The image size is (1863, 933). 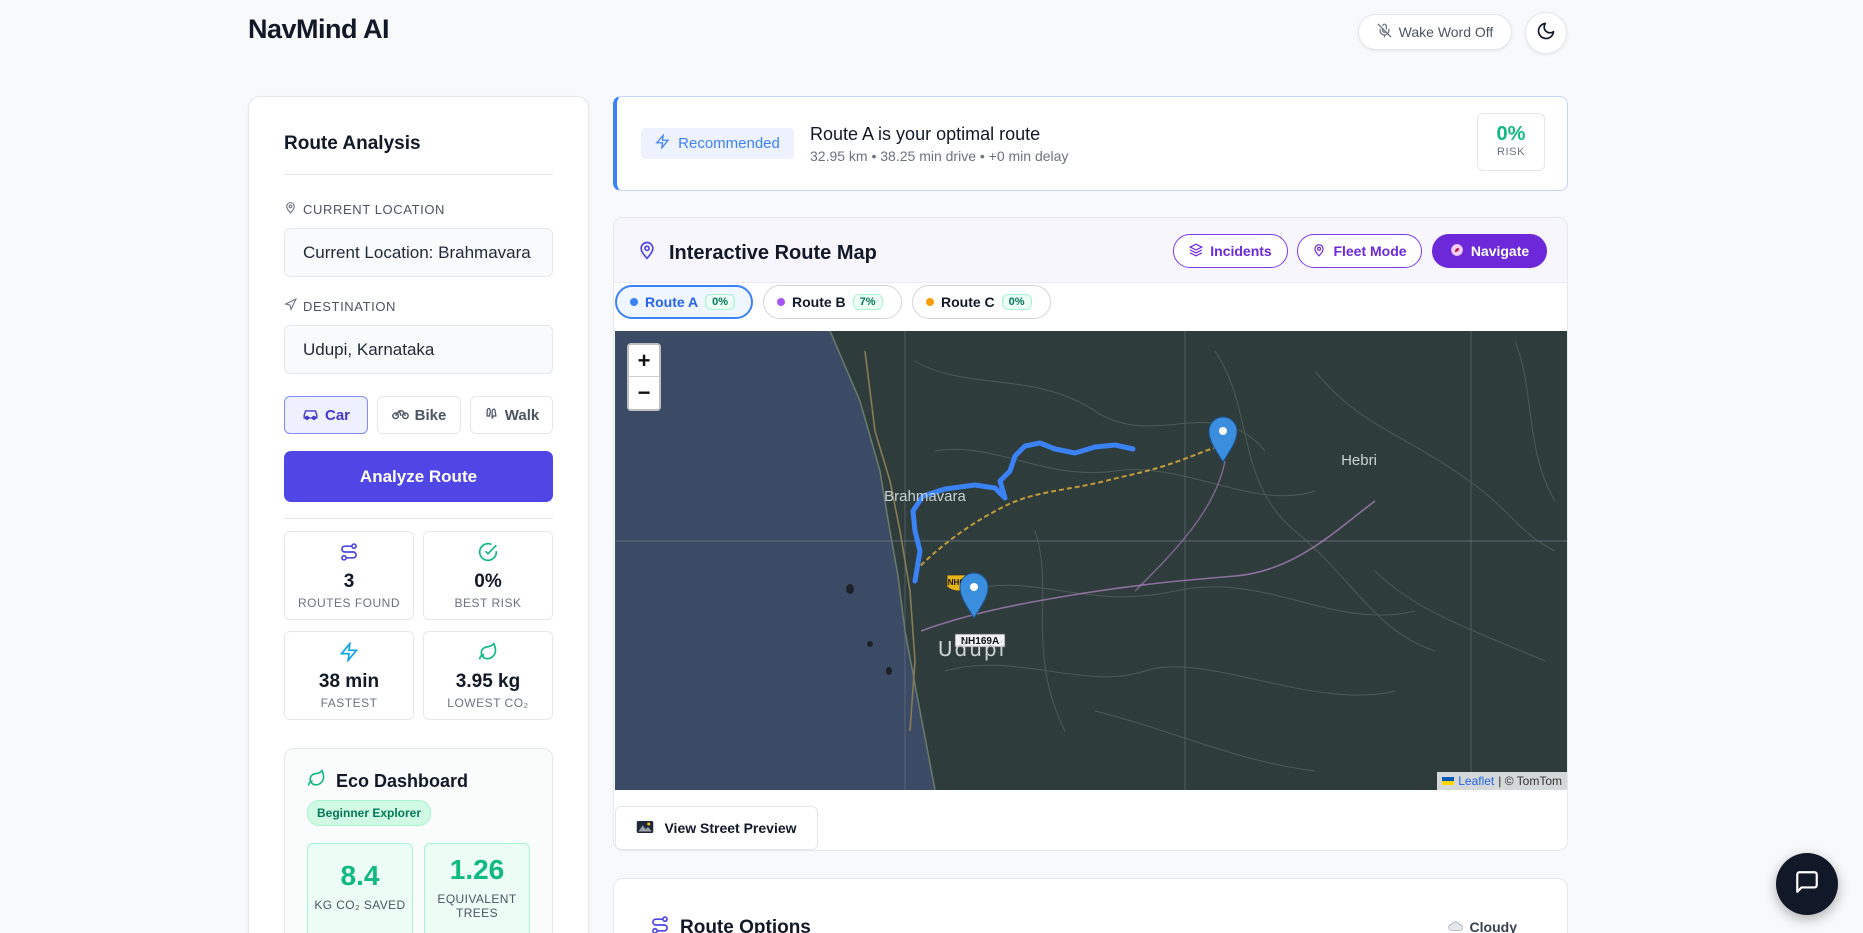 I want to click on mode-bike-button: Bike, so click(x=419, y=415).